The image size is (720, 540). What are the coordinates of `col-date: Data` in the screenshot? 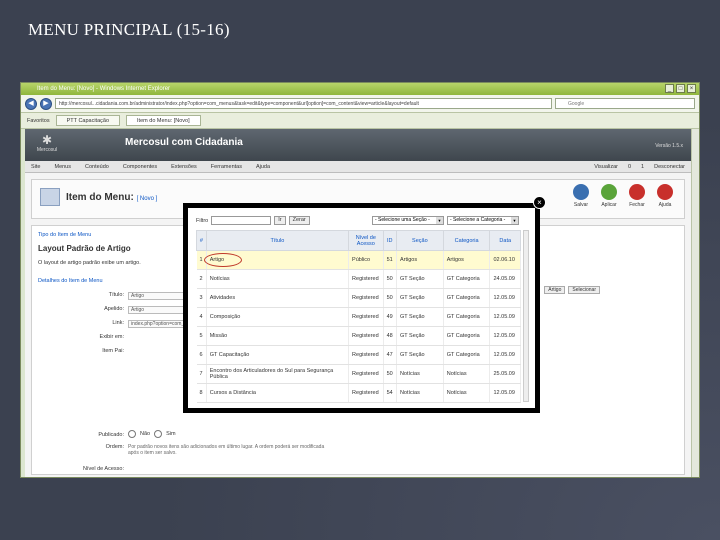 It's located at (505, 240).